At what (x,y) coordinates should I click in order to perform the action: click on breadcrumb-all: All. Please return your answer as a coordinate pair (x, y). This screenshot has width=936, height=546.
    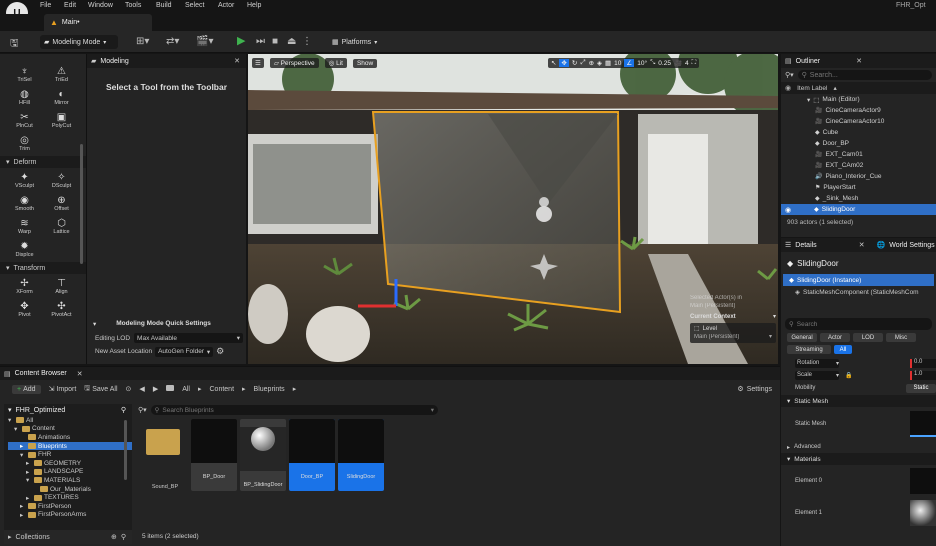
    Looking at the image, I should click on (186, 389).